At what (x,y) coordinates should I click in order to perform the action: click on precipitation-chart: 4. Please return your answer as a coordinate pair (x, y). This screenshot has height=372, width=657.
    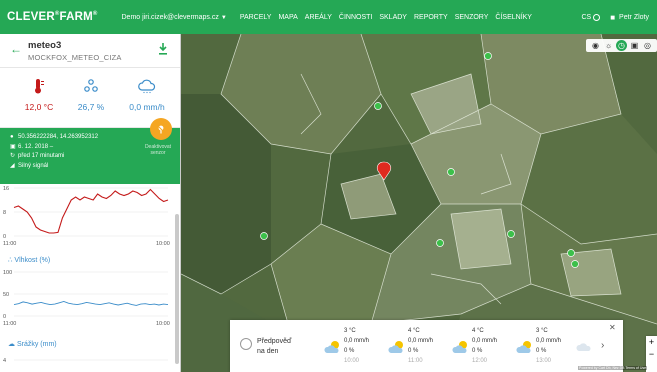
    Looking at the image, I should click on (87, 361).